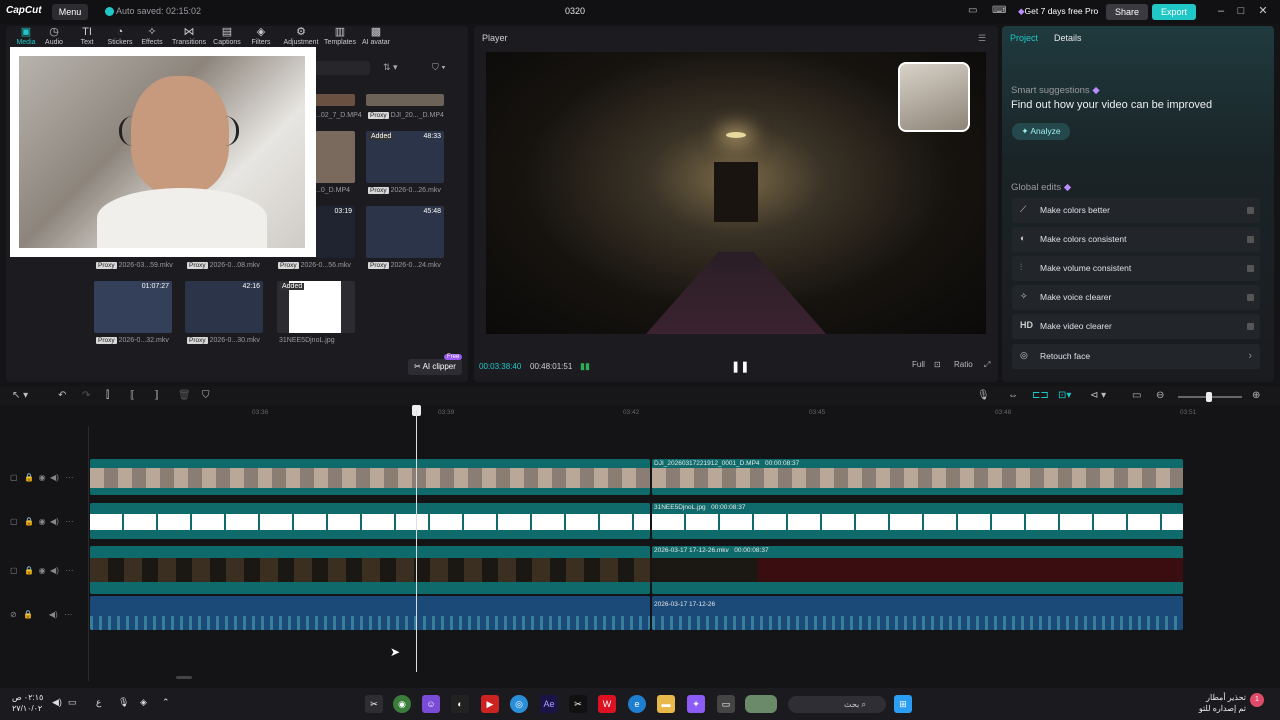 Image resolution: width=1280 pixels, height=720 pixels. Describe the element at coordinates (1221, 11) in the screenshot. I see `minimize-icon: –` at that location.